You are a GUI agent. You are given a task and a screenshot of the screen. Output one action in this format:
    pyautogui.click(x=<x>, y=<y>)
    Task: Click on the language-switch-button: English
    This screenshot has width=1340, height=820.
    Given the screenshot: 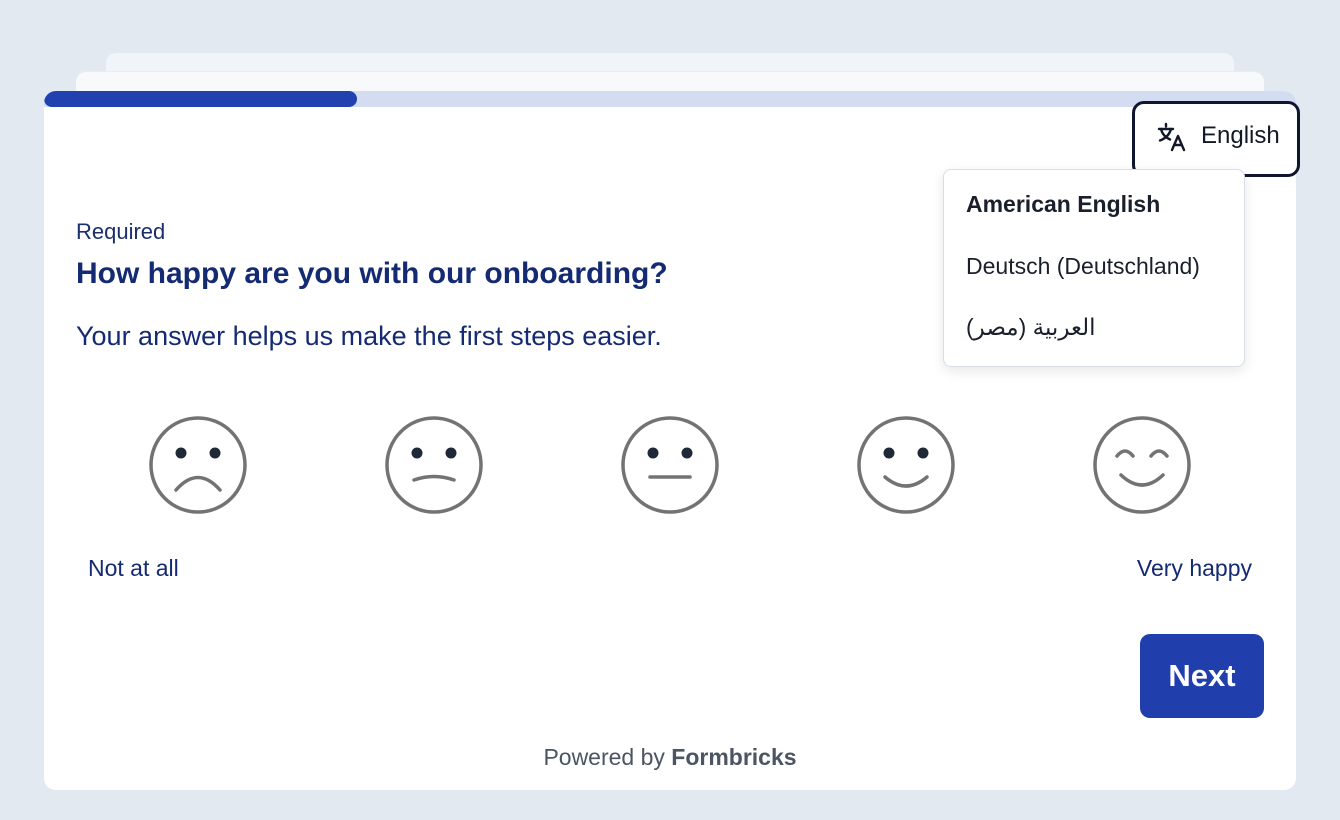 What is the action you would take?
    pyautogui.click(x=1216, y=139)
    